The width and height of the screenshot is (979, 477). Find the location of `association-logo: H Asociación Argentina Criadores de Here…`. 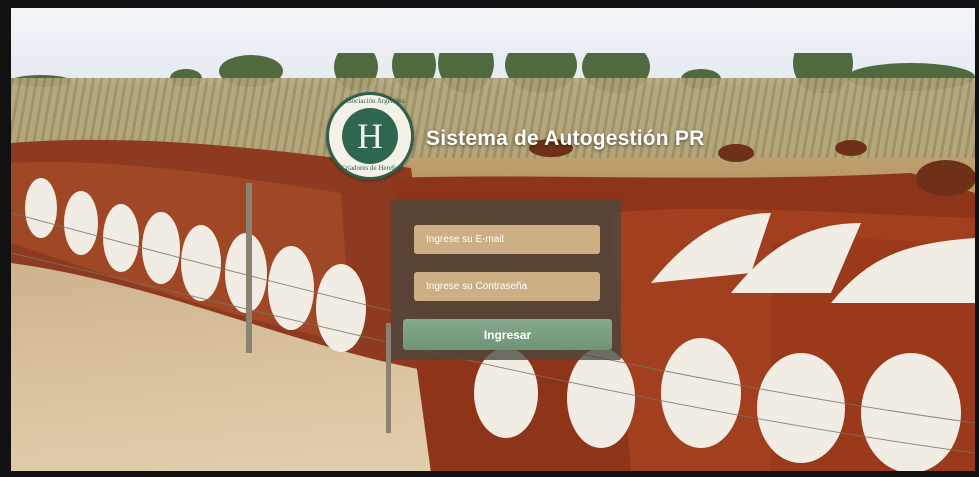

association-logo: H Asociación Argentina Criadores de Here… is located at coordinates (370, 136).